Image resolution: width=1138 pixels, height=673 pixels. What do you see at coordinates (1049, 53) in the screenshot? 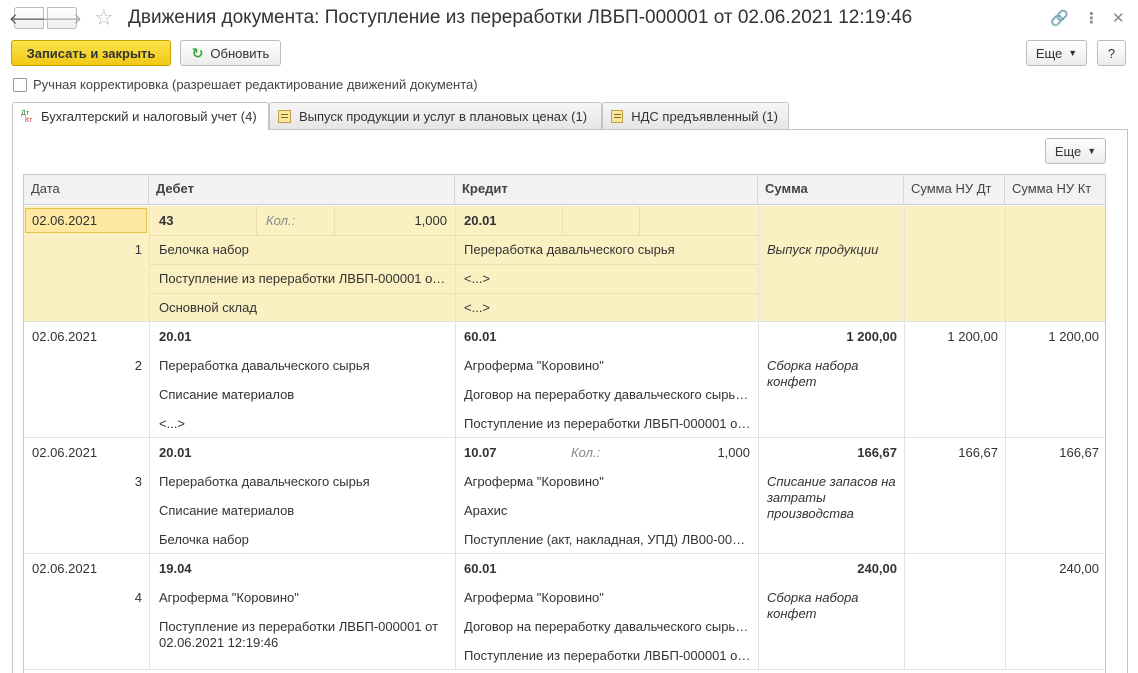
I see `more-label: Еще` at bounding box center [1049, 53].